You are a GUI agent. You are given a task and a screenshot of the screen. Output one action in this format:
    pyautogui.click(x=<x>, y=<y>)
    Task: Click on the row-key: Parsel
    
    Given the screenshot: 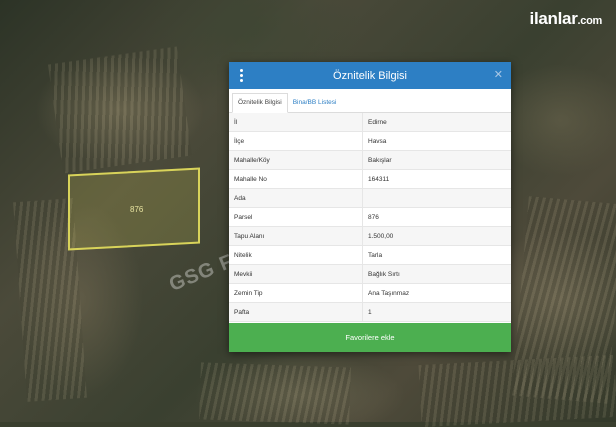 What is the action you would take?
    pyautogui.click(x=296, y=217)
    